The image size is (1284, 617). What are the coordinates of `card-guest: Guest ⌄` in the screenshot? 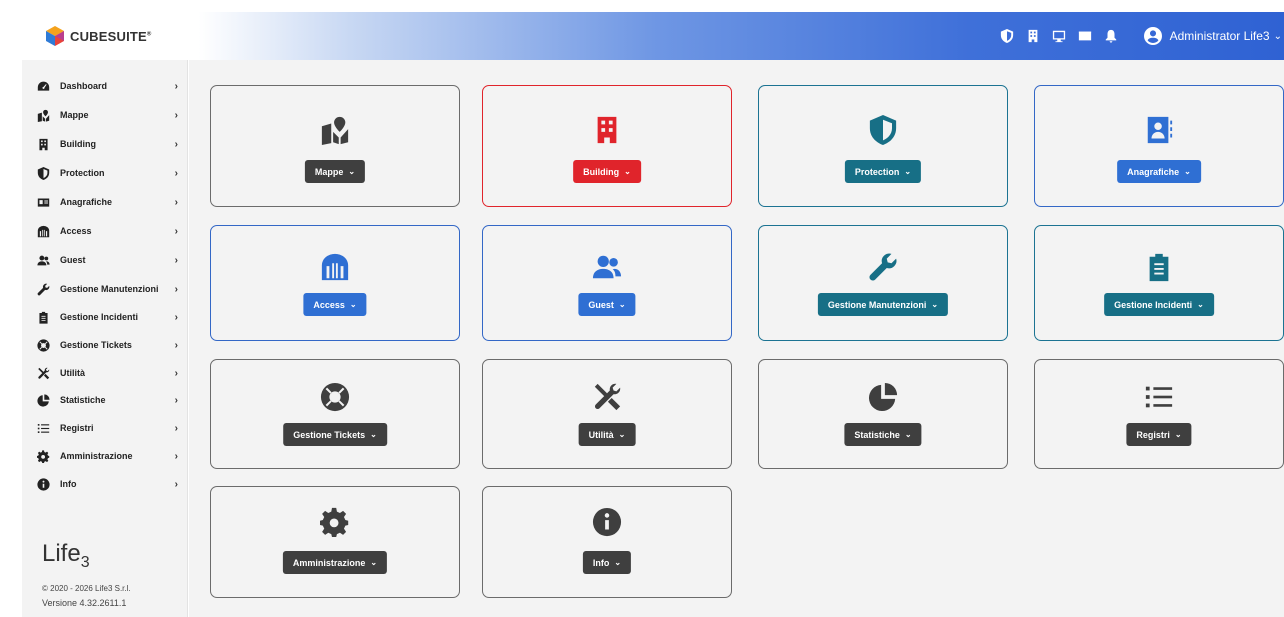 It's located at (607, 283).